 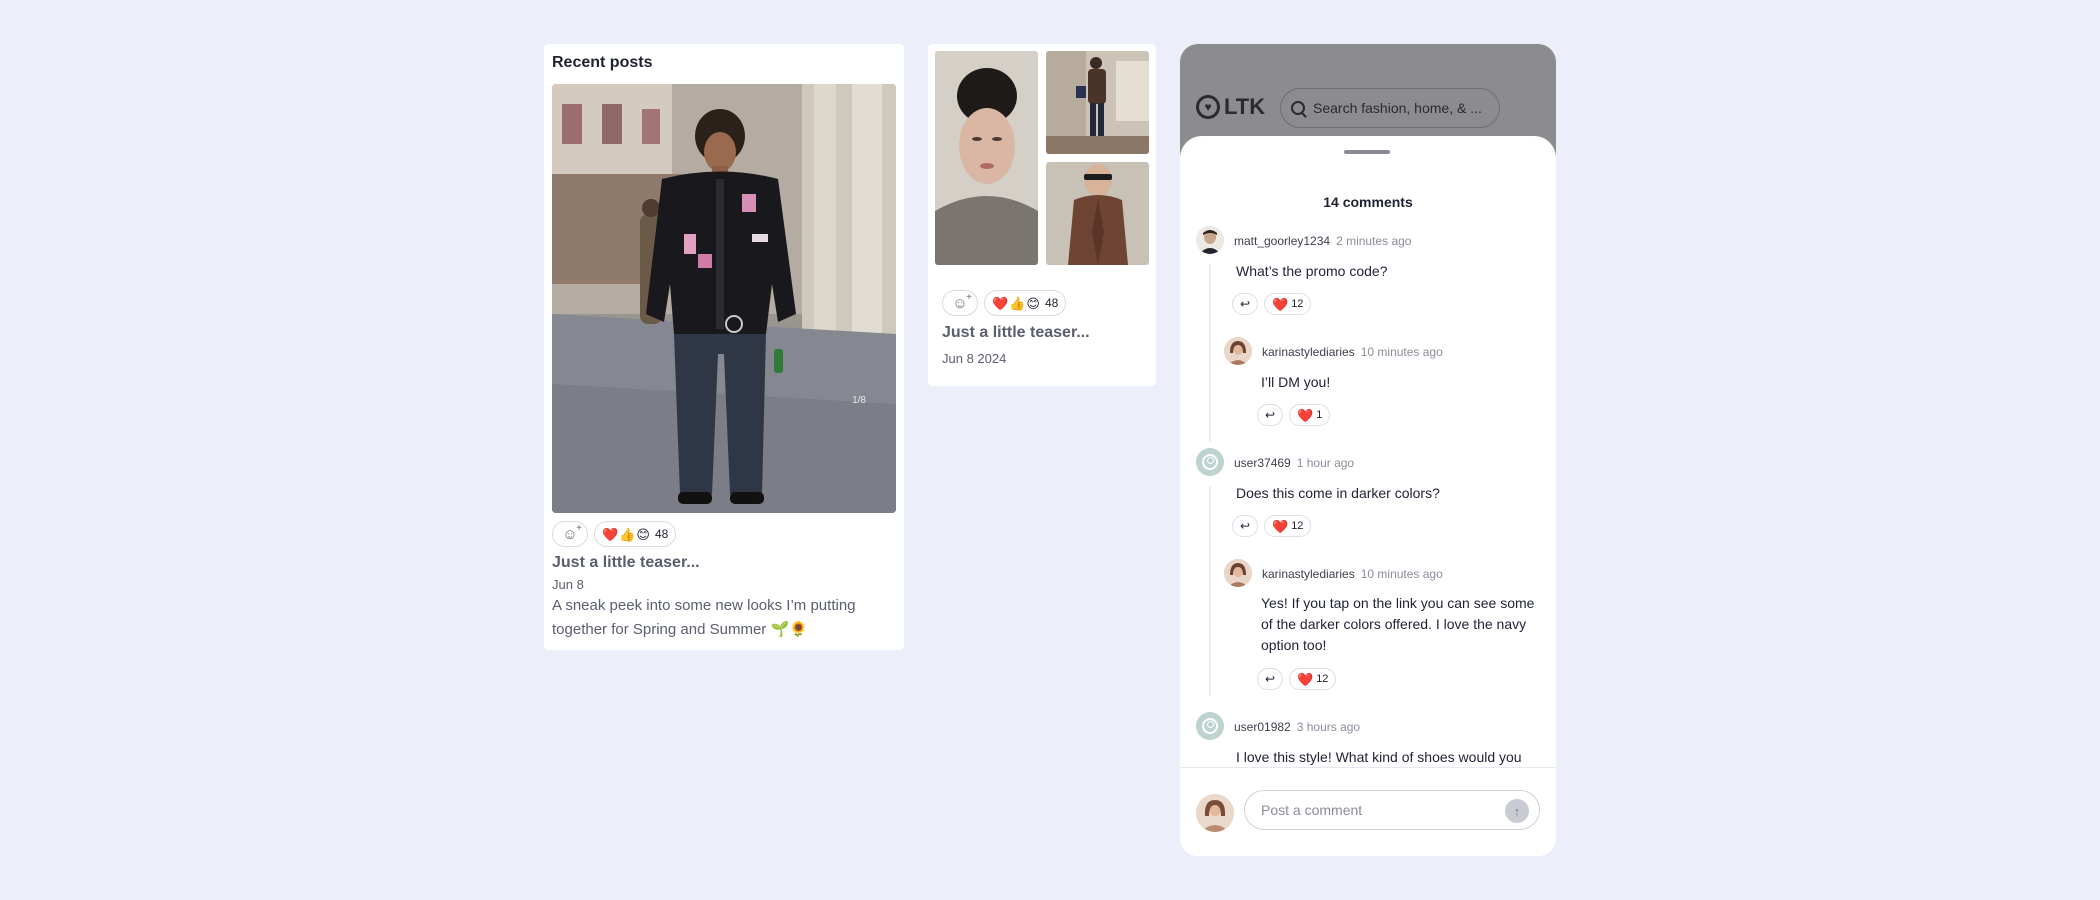 What do you see at coordinates (1294, 463) in the screenshot?
I see `comment-meta: user37469 1 hour ago` at bounding box center [1294, 463].